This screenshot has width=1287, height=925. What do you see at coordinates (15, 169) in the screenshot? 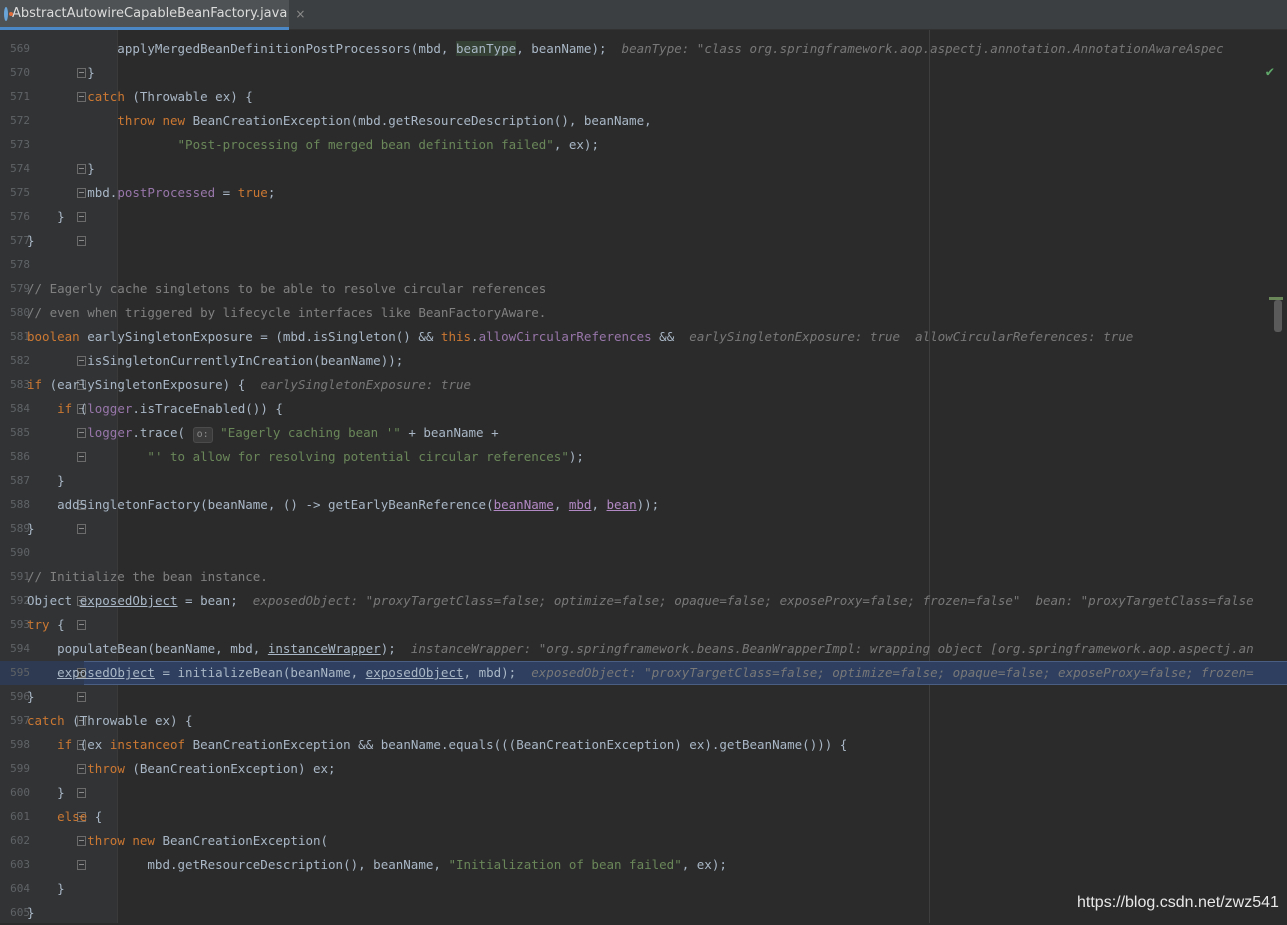
I see `line-number: 574` at bounding box center [15, 169].